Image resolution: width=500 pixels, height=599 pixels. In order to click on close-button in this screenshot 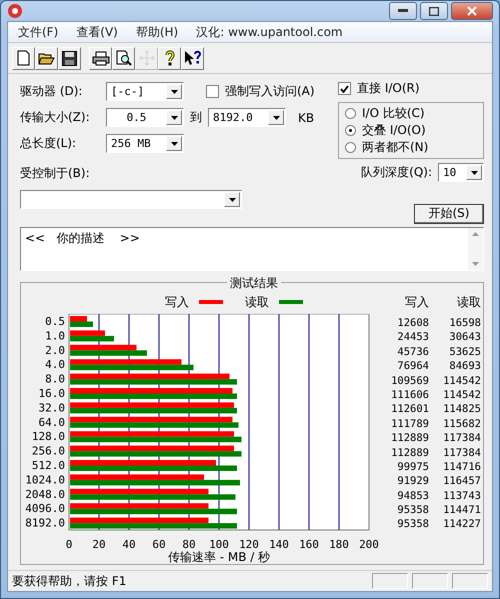, I will do `click(472, 11)`.